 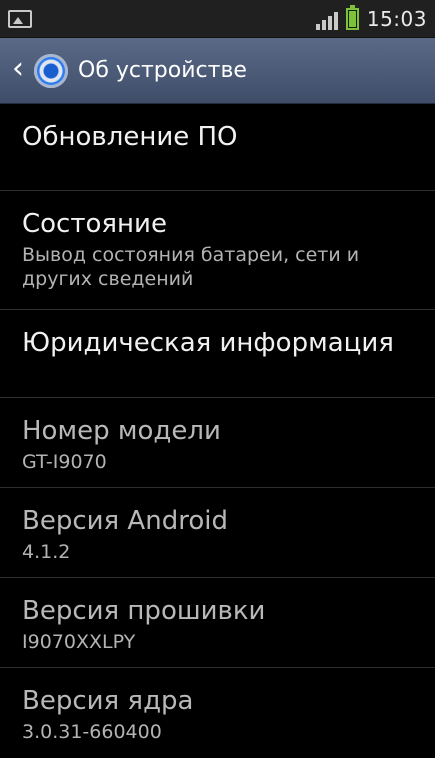 I want to click on status-time: 15:03, so click(x=396, y=18).